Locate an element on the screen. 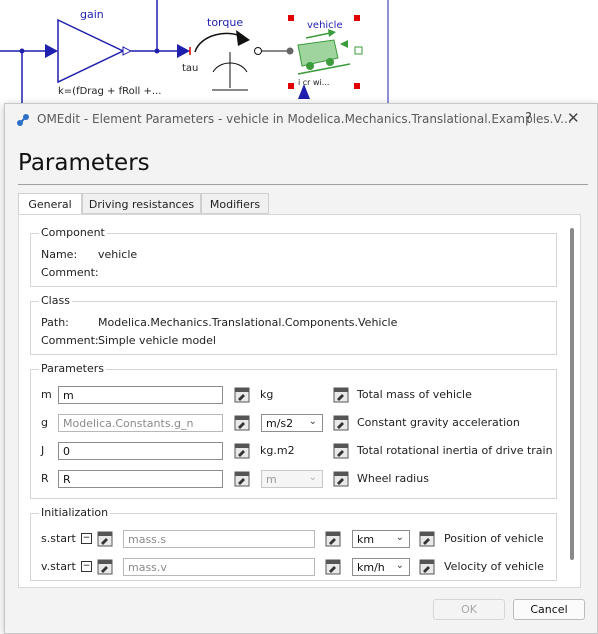  vehicle-flange is located at coordinates (290, 51).